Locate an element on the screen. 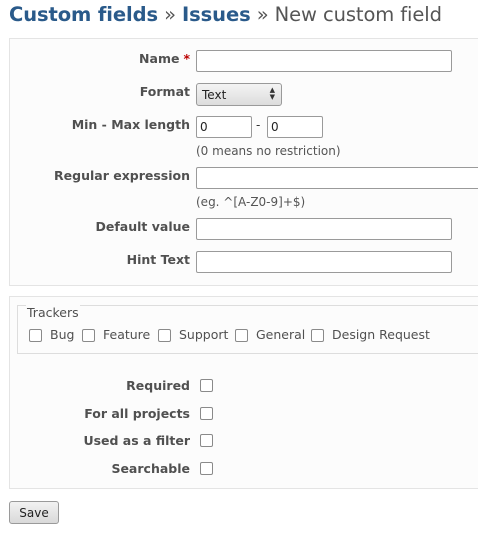 Image resolution: width=478 pixels, height=533 pixels. save-button: Save is located at coordinates (34, 512).